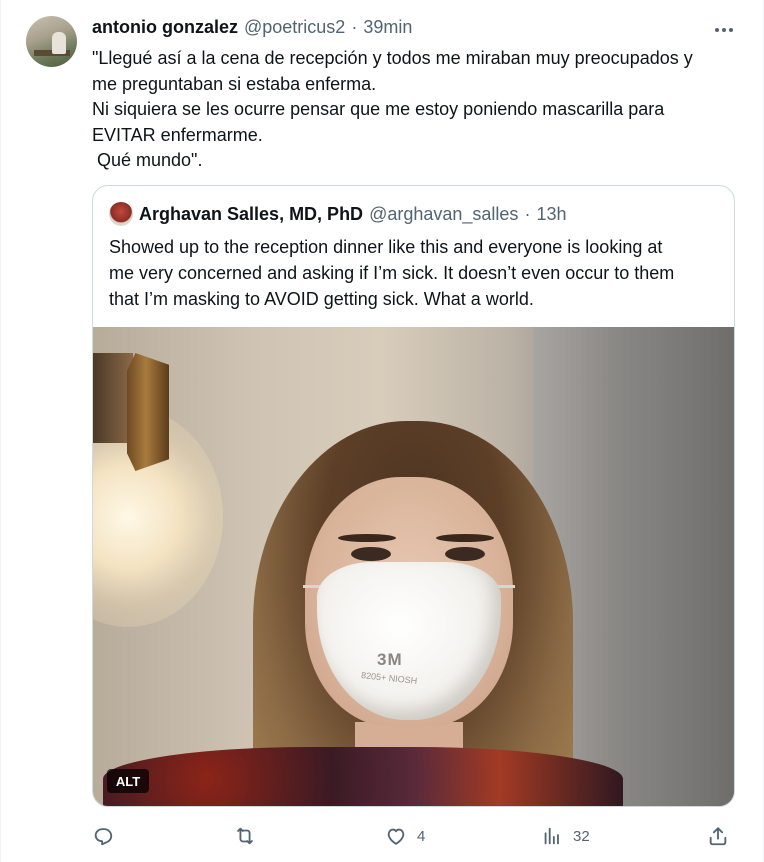  I want to click on share-icon, so click(718, 836).